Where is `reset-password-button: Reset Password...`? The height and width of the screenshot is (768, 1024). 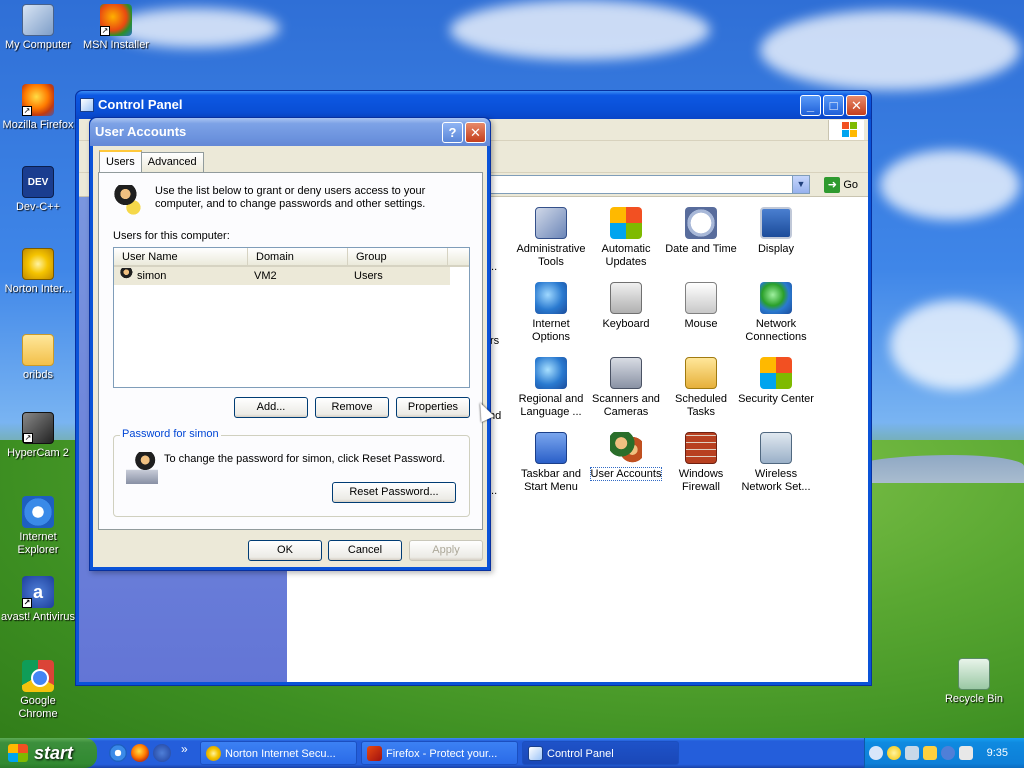 reset-password-button: Reset Password... is located at coordinates (394, 492).